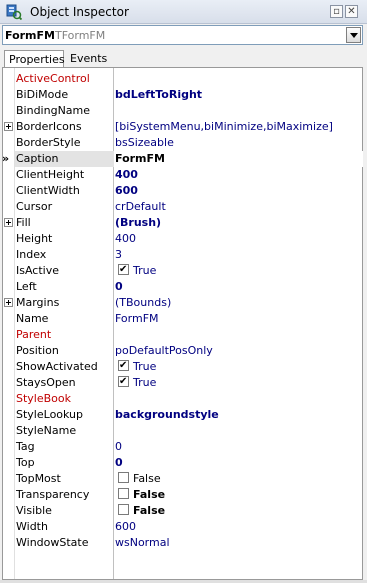 This screenshot has height=583, width=367. Describe the element at coordinates (49, 126) in the screenshot. I see `property-name: BorderIcons` at that location.